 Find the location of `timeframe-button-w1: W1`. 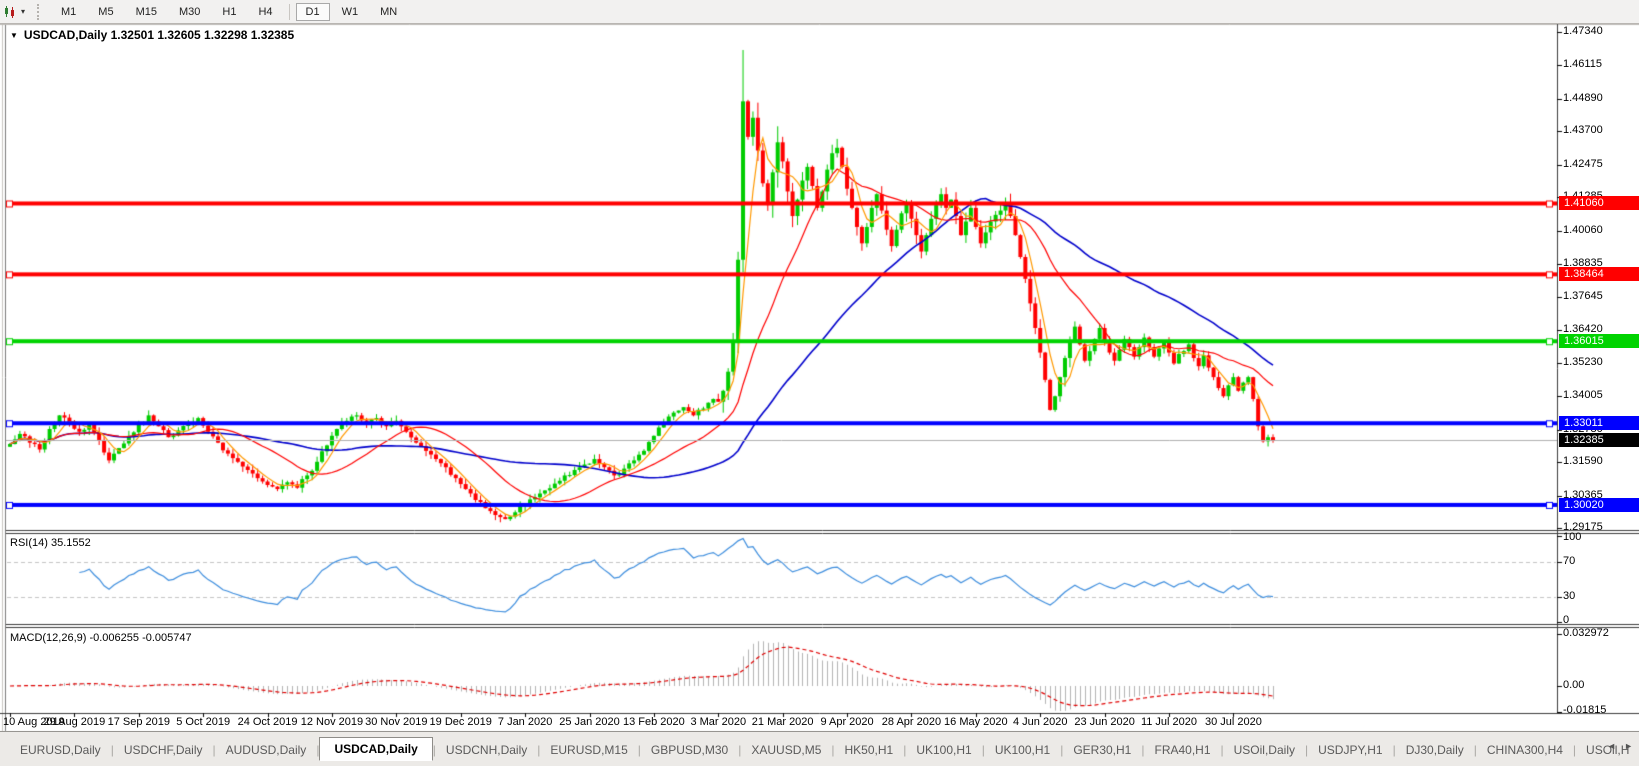

timeframe-button-w1: W1 is located at coordinates (350, 12).